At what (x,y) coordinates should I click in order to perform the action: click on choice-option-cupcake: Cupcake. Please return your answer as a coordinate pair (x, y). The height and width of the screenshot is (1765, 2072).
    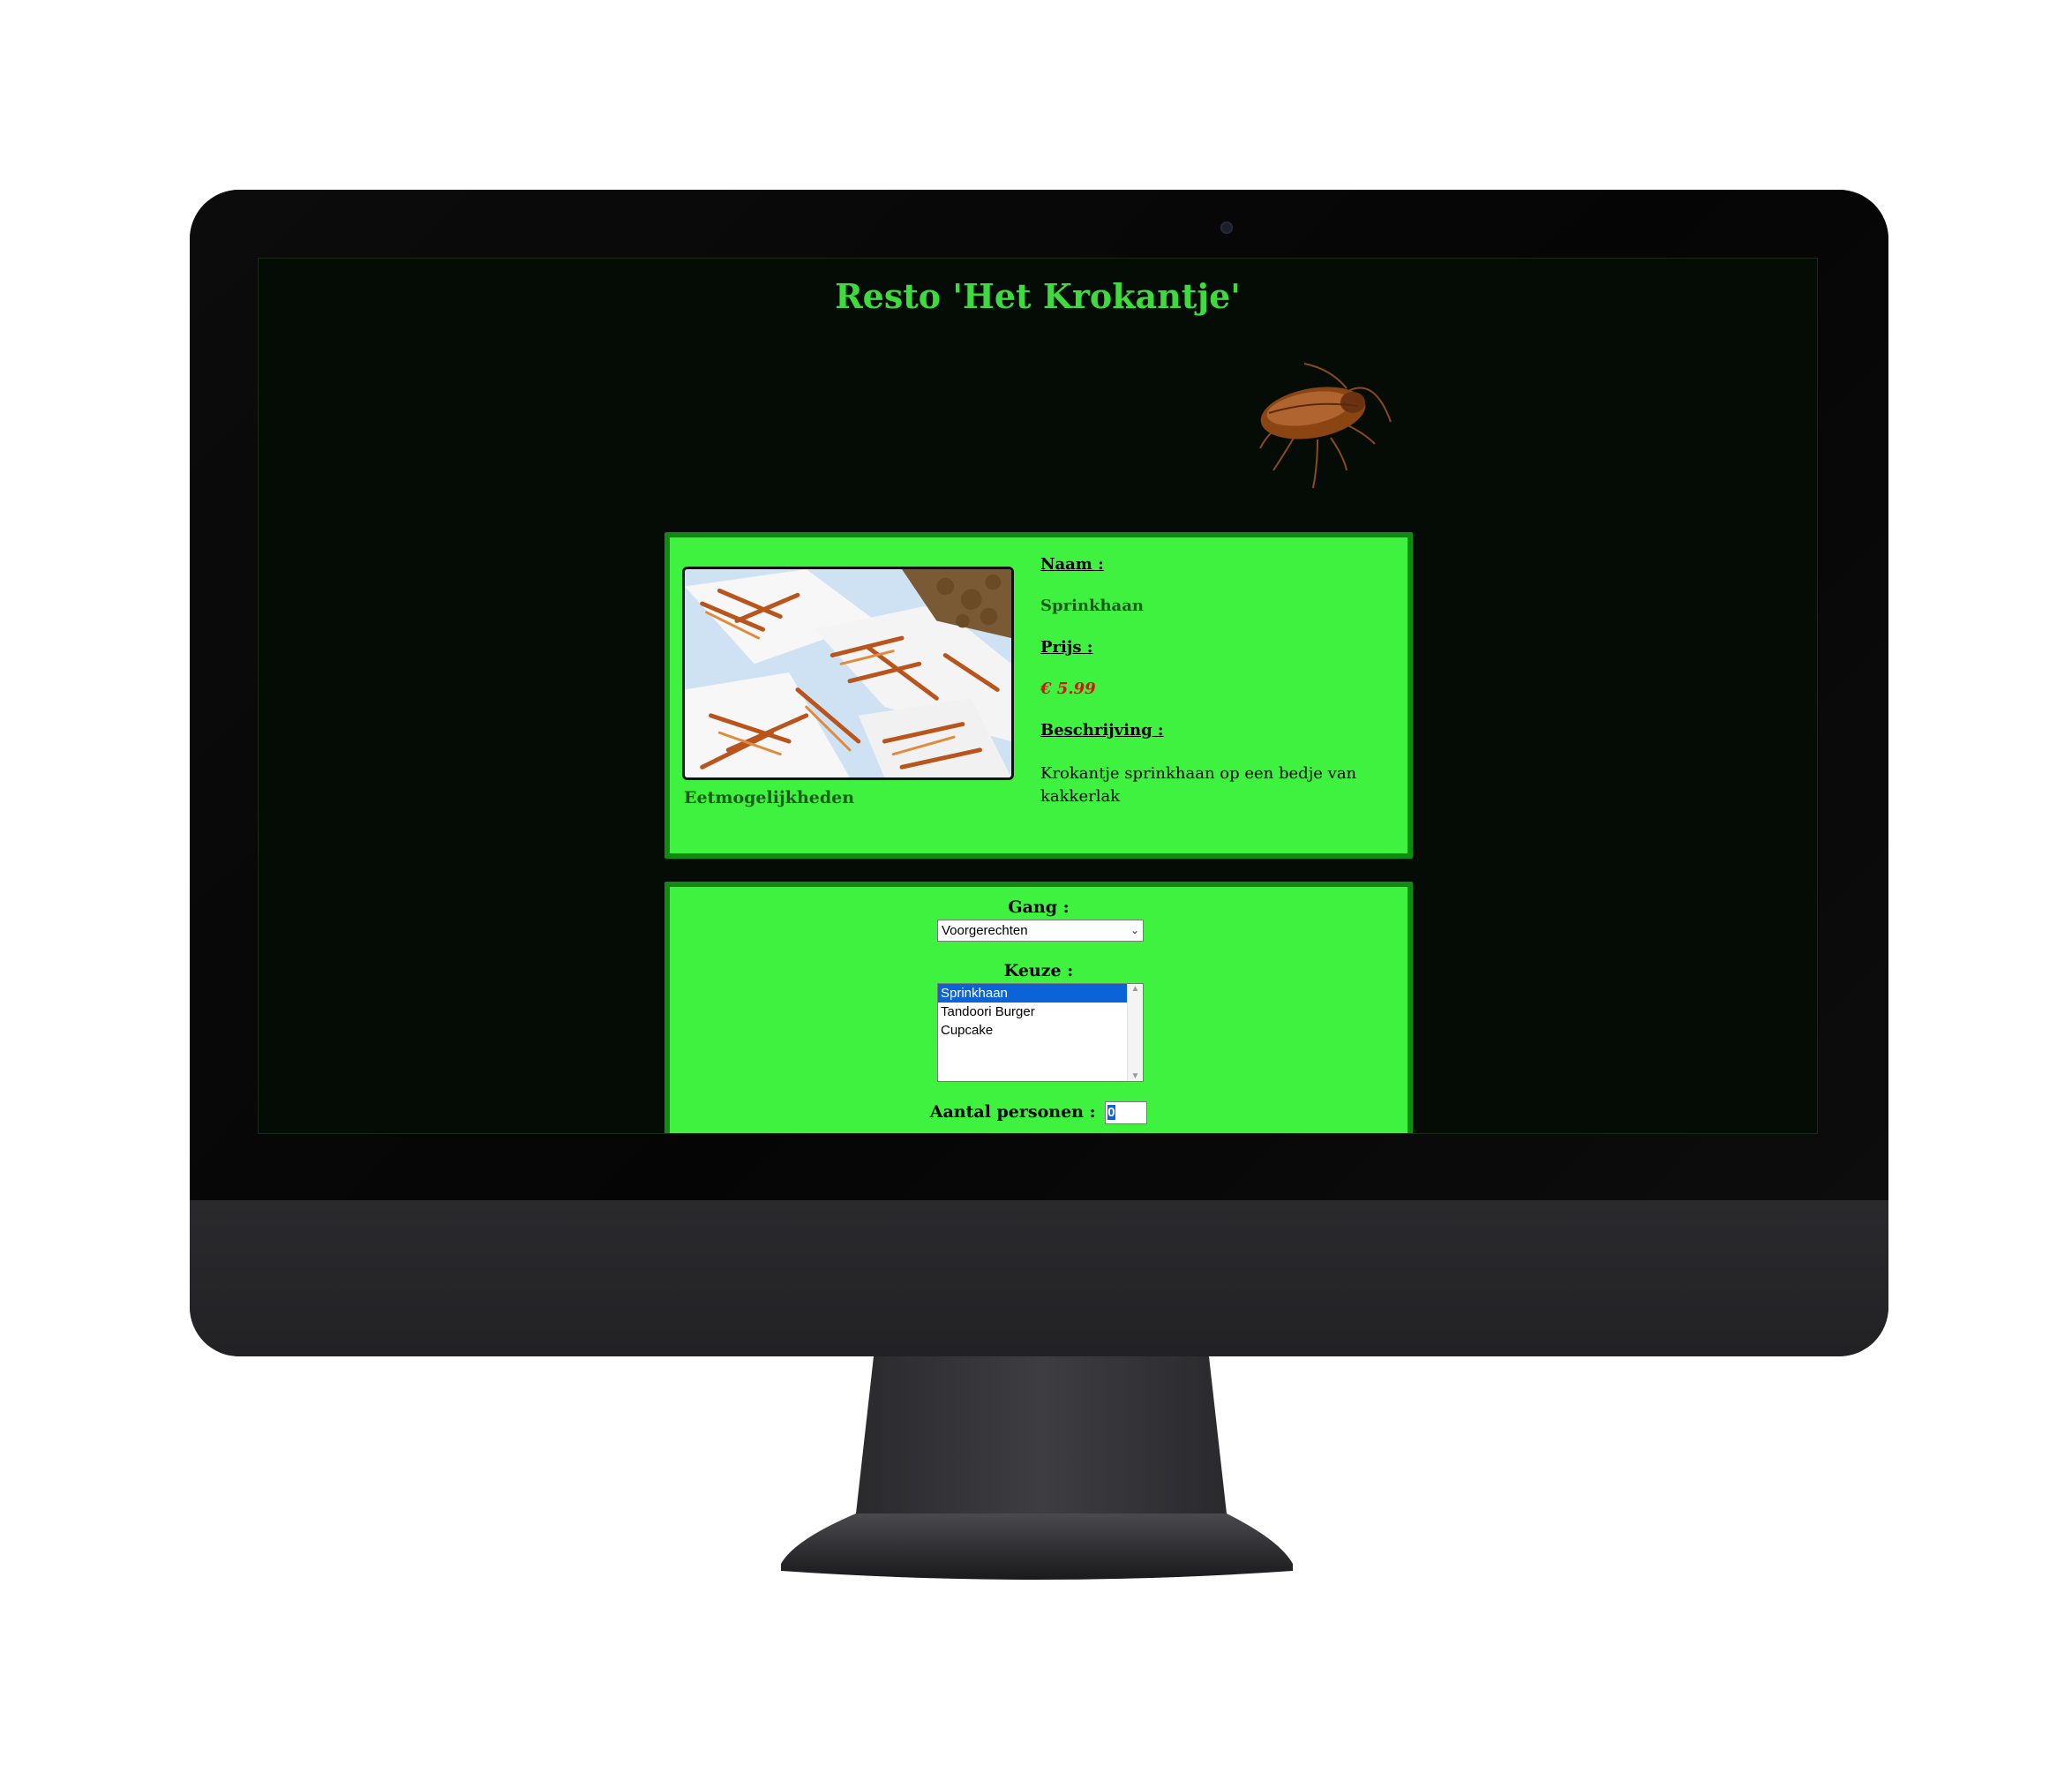
    Looking at the image, I should click on (1032, 1030).